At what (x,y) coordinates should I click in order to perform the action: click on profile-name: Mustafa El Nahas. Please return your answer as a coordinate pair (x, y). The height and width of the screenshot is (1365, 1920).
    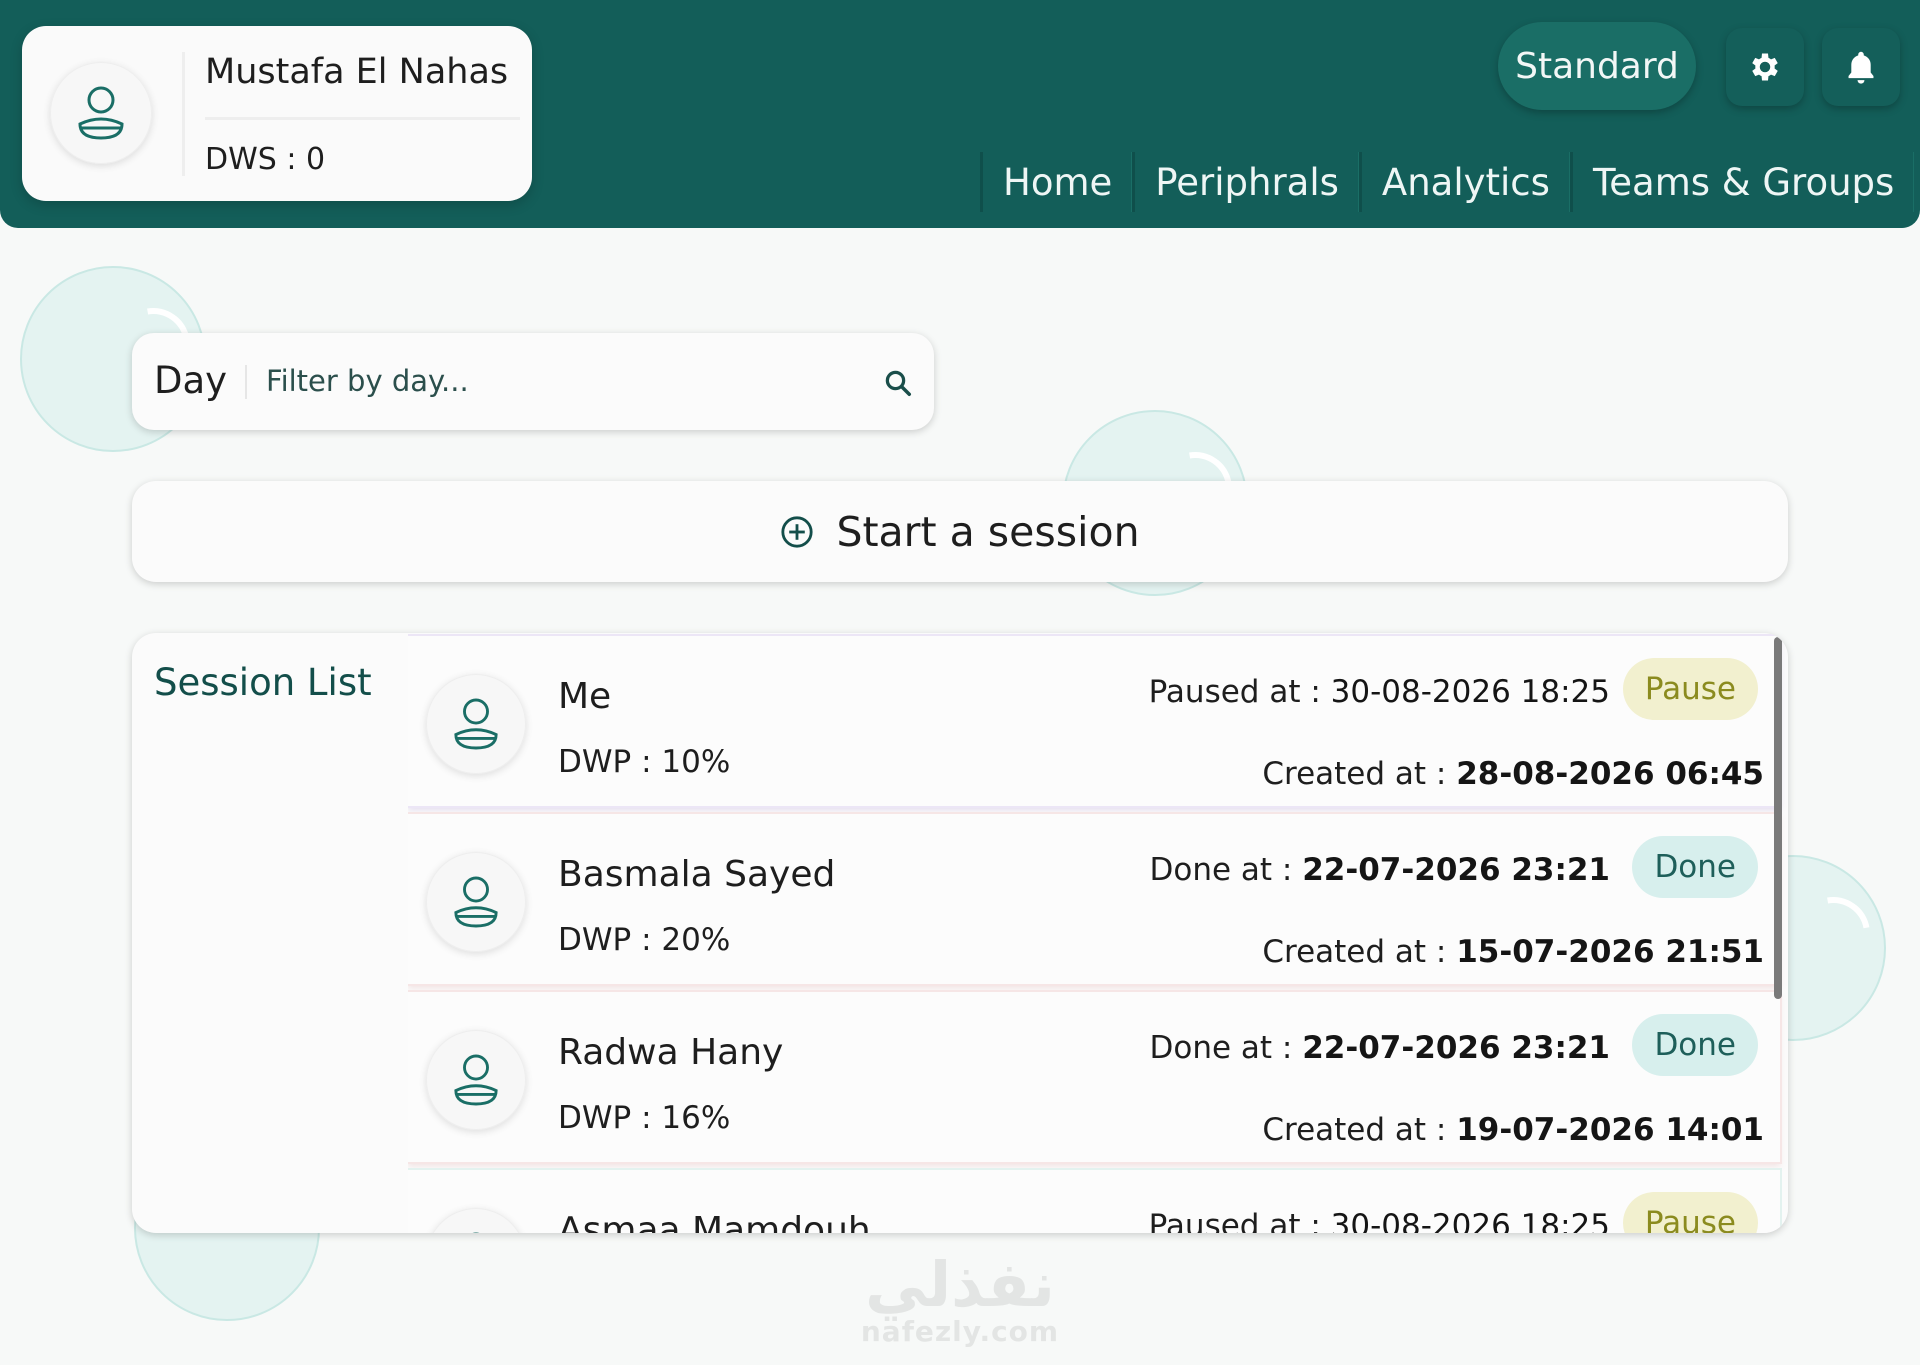
    Looking at the image, I should click on (357, 72).